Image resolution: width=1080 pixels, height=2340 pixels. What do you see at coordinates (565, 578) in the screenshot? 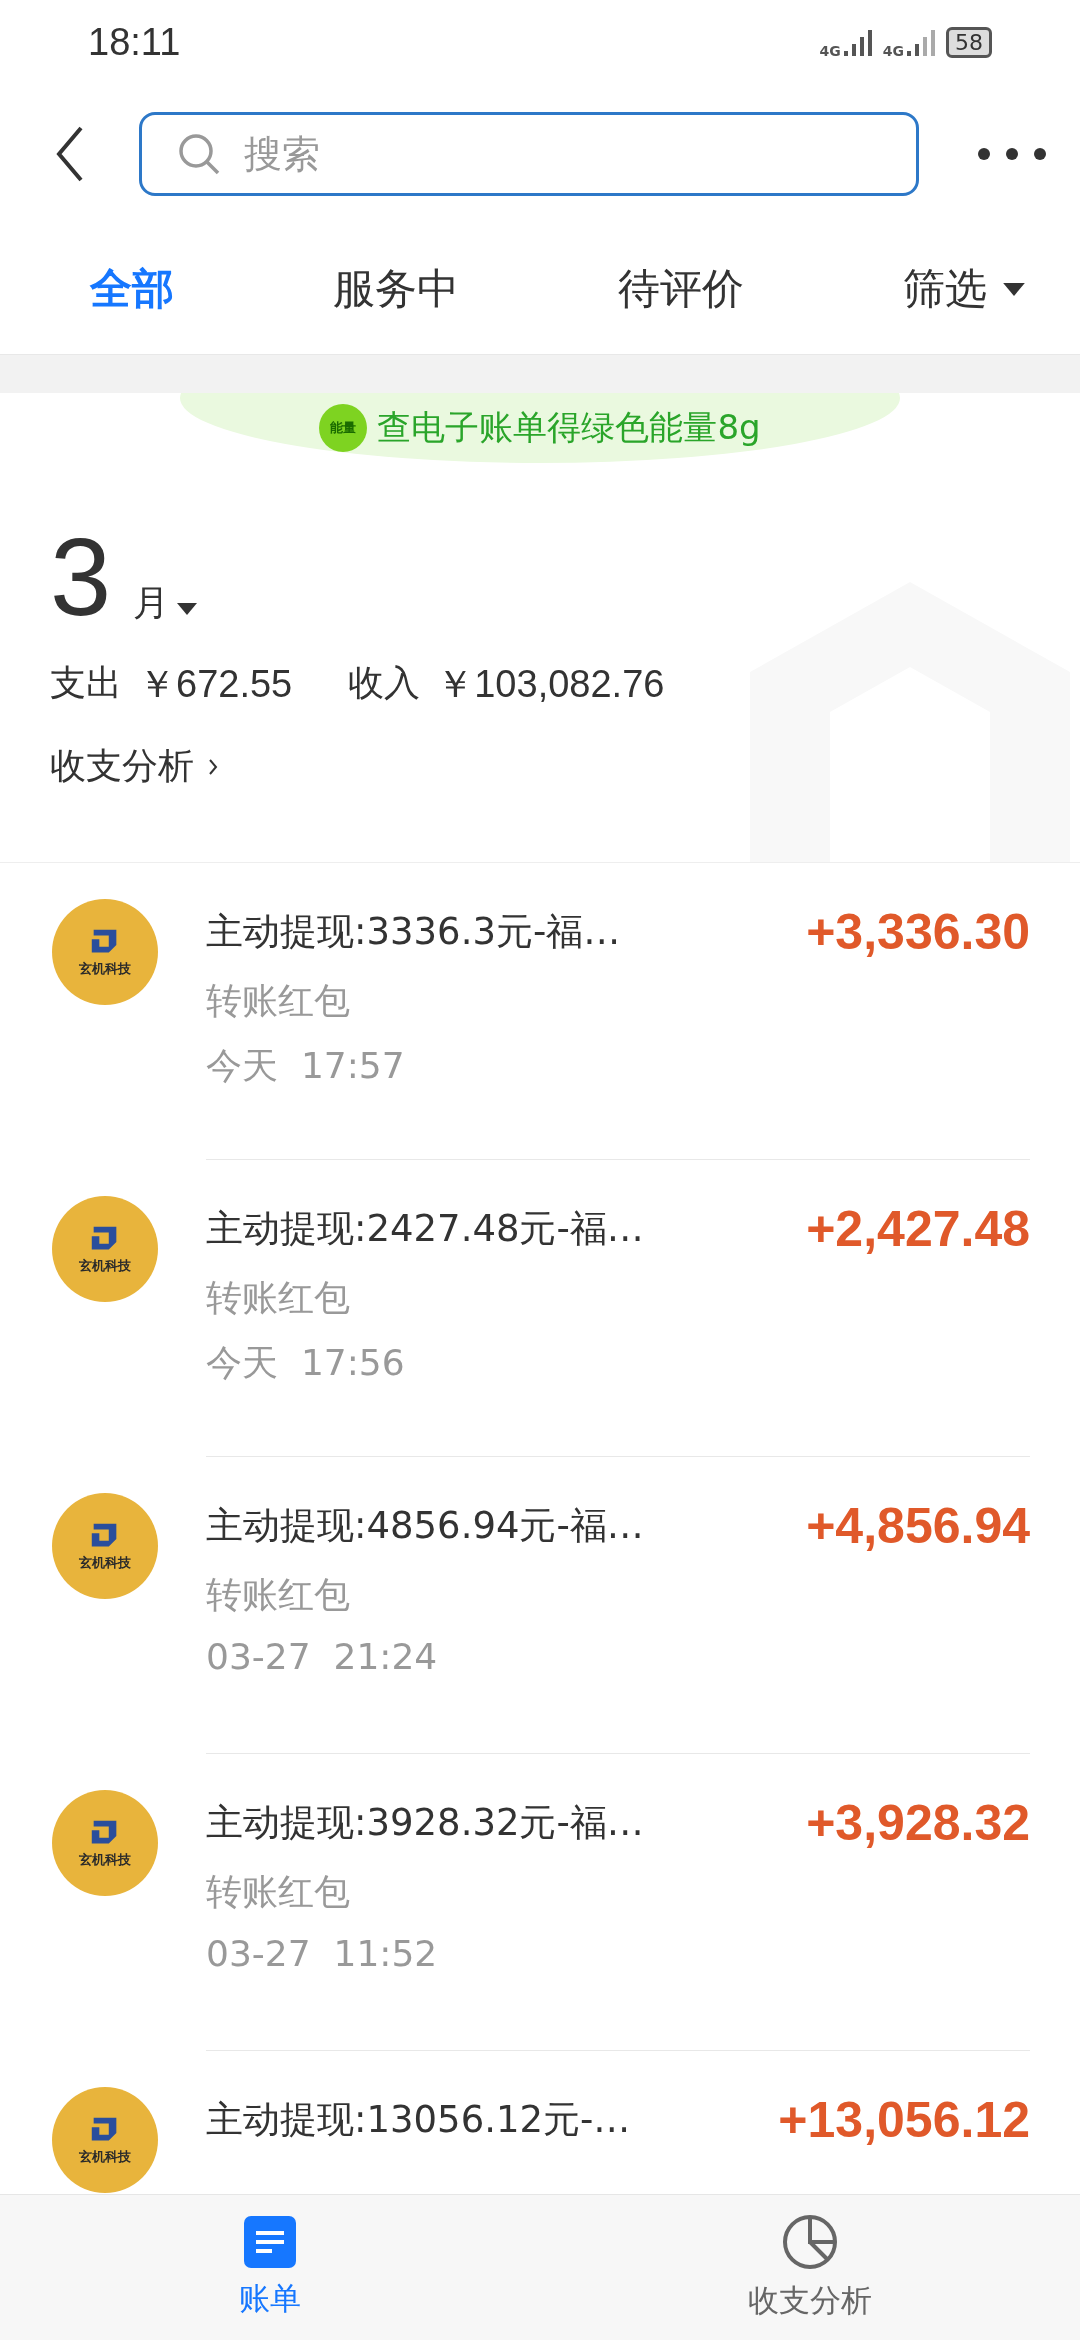
I see `month-picker: 3 月` at bounding box center [565, 578].